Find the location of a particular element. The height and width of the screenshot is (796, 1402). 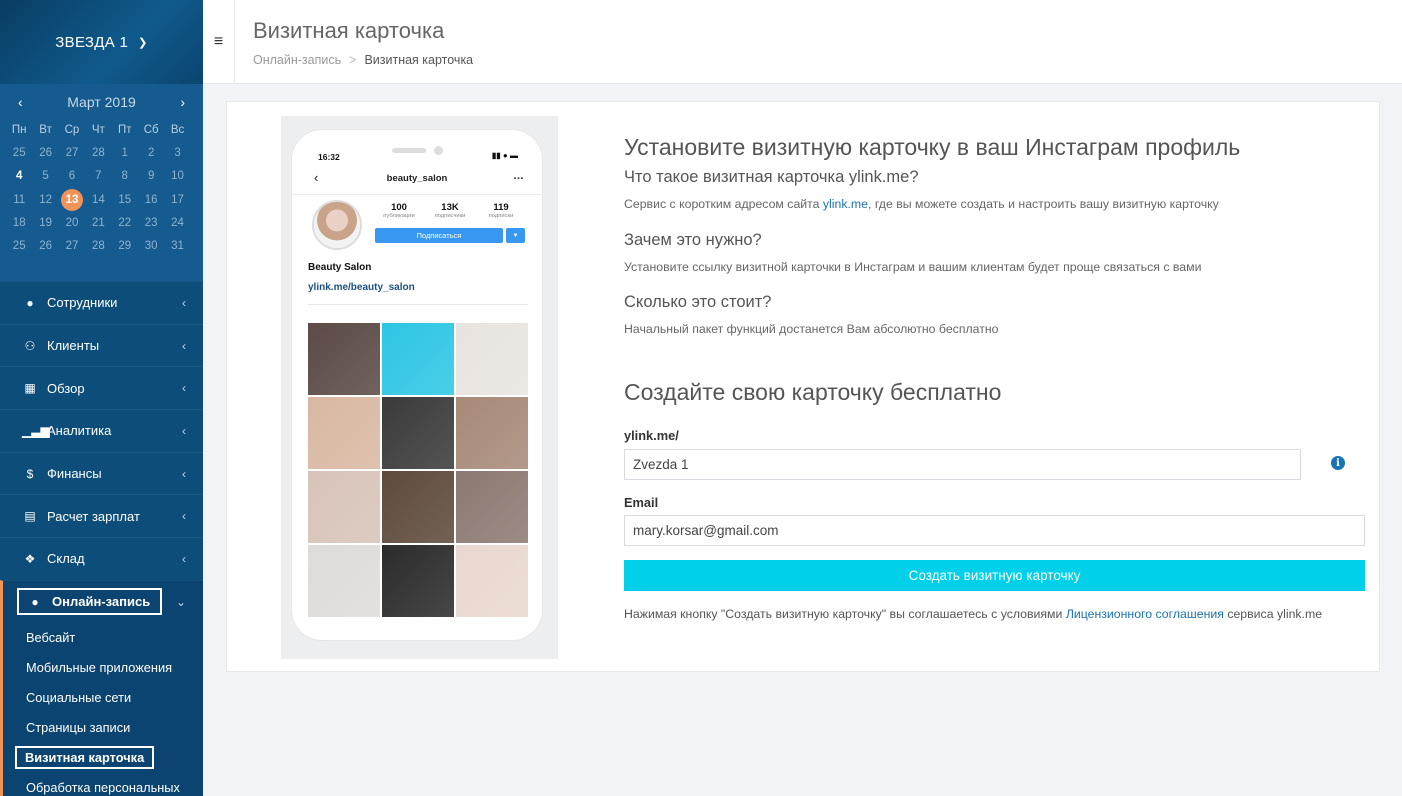

submenu-item-label: Социальные сети is located at coordinates (79, 697).